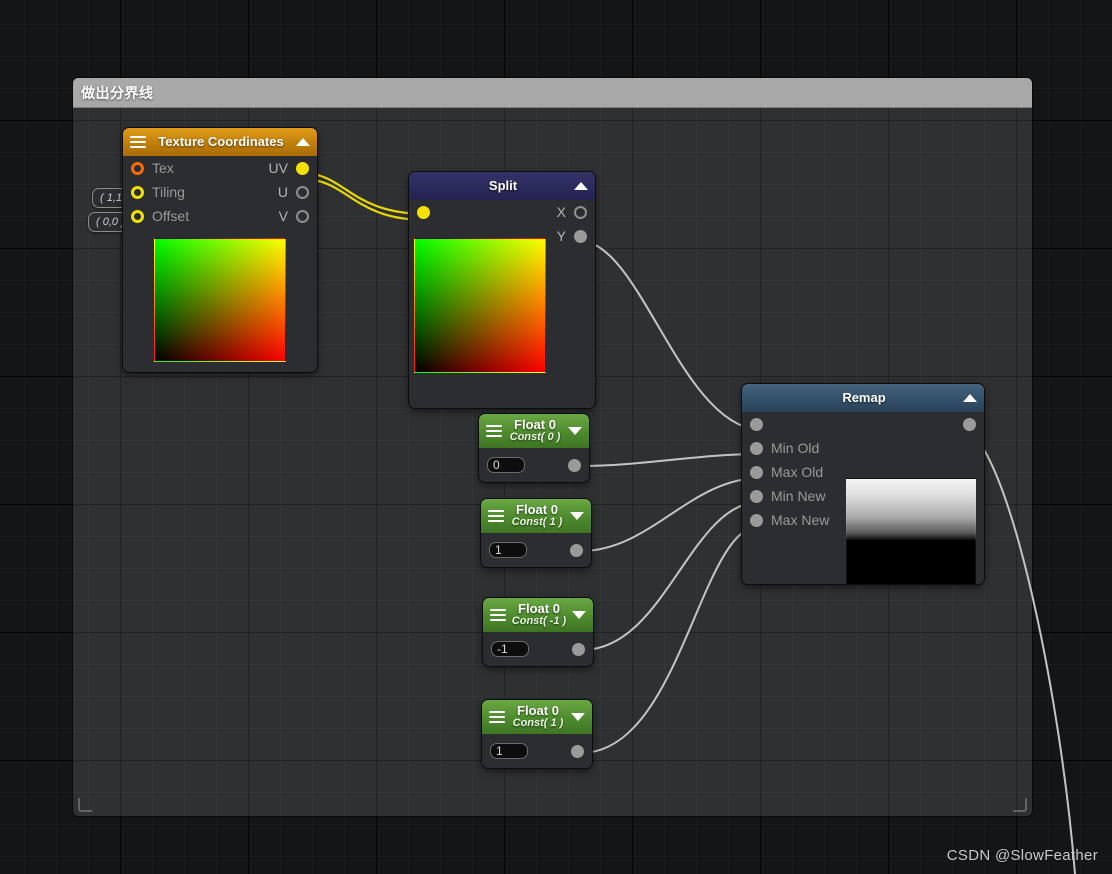 This screenshot has height=874, width=1112. I want to click on output-label-y: Y, so click(561, 236).